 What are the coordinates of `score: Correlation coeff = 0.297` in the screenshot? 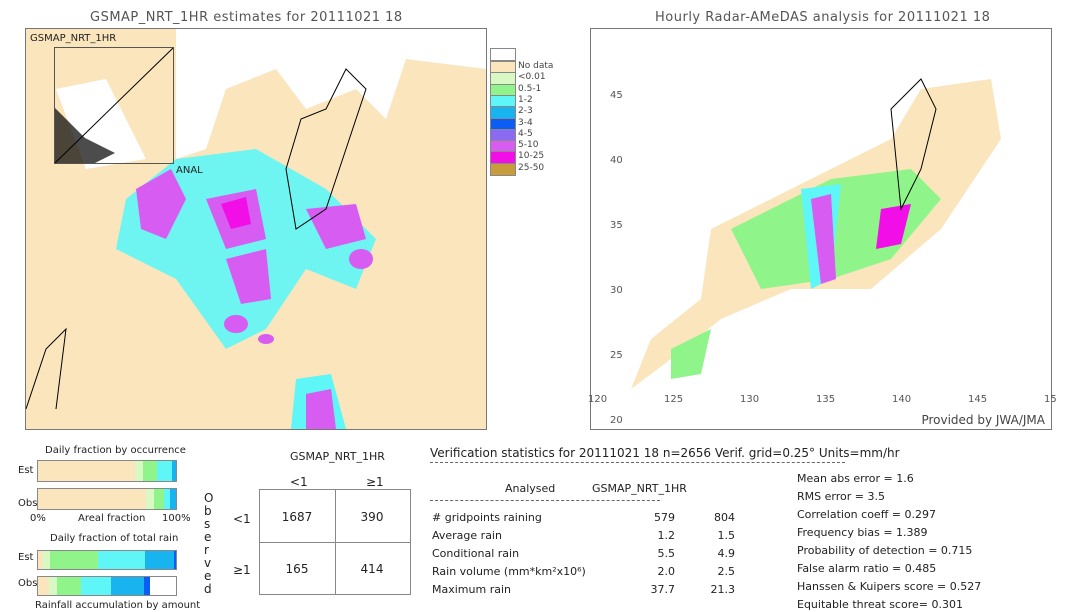 It's located at (866, 514).